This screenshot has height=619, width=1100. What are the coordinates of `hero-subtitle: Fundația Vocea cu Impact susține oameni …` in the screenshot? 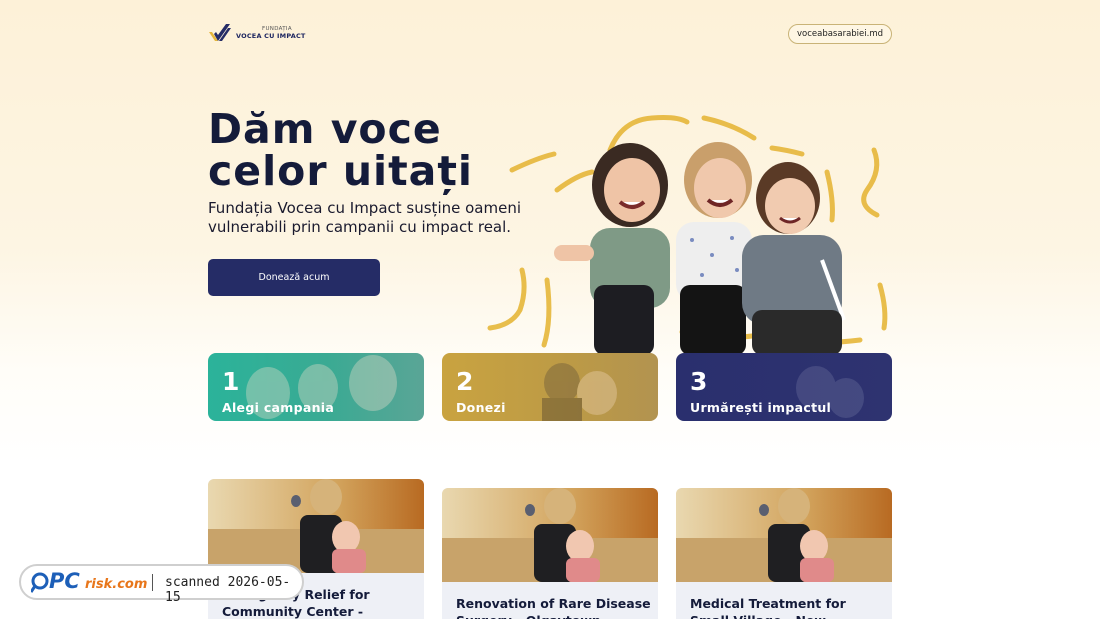 It's located at (364, 217).